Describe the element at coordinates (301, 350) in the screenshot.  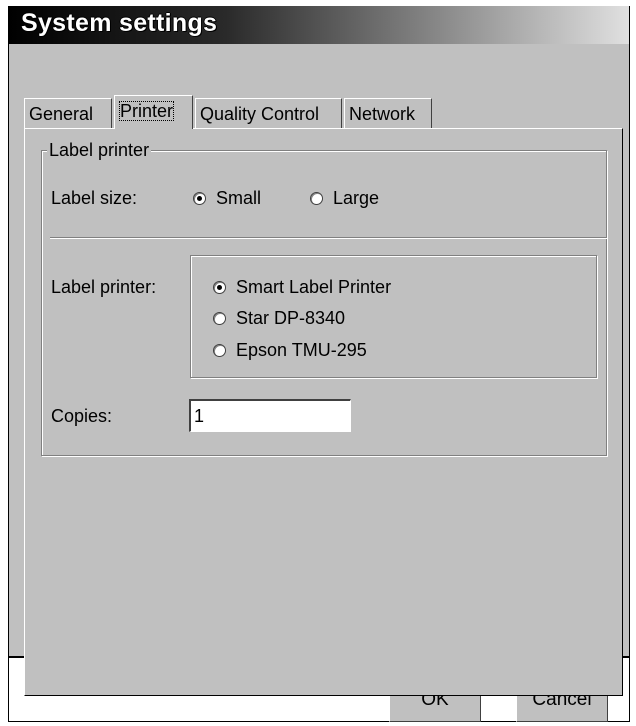
I see `printer-epson-text: Epson TMU-295` at that location.